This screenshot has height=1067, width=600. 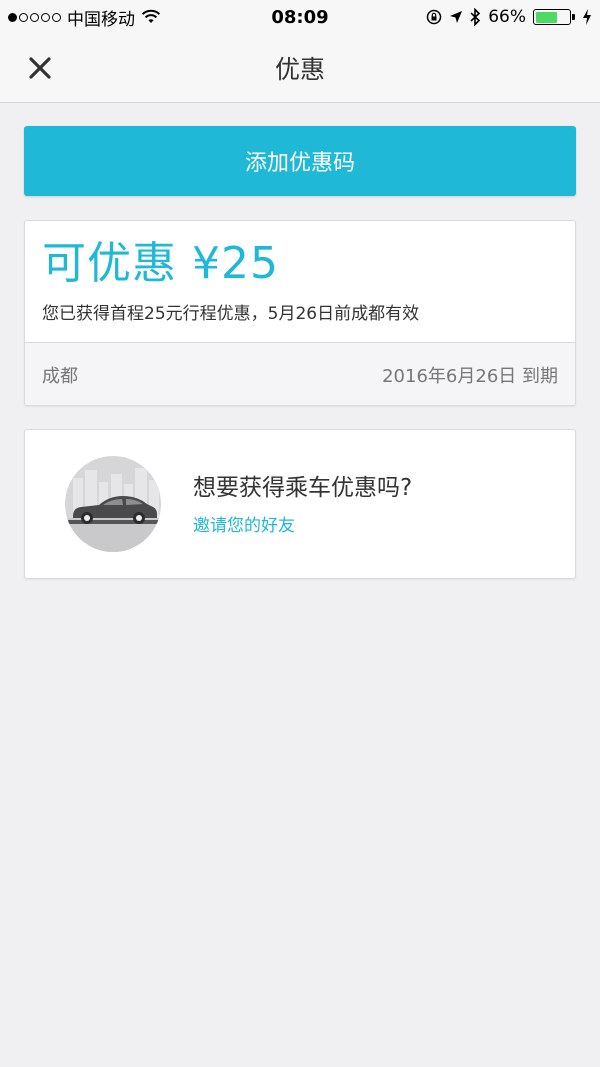 I want to click on location-arrow-icon, so click(x=456, y=17).